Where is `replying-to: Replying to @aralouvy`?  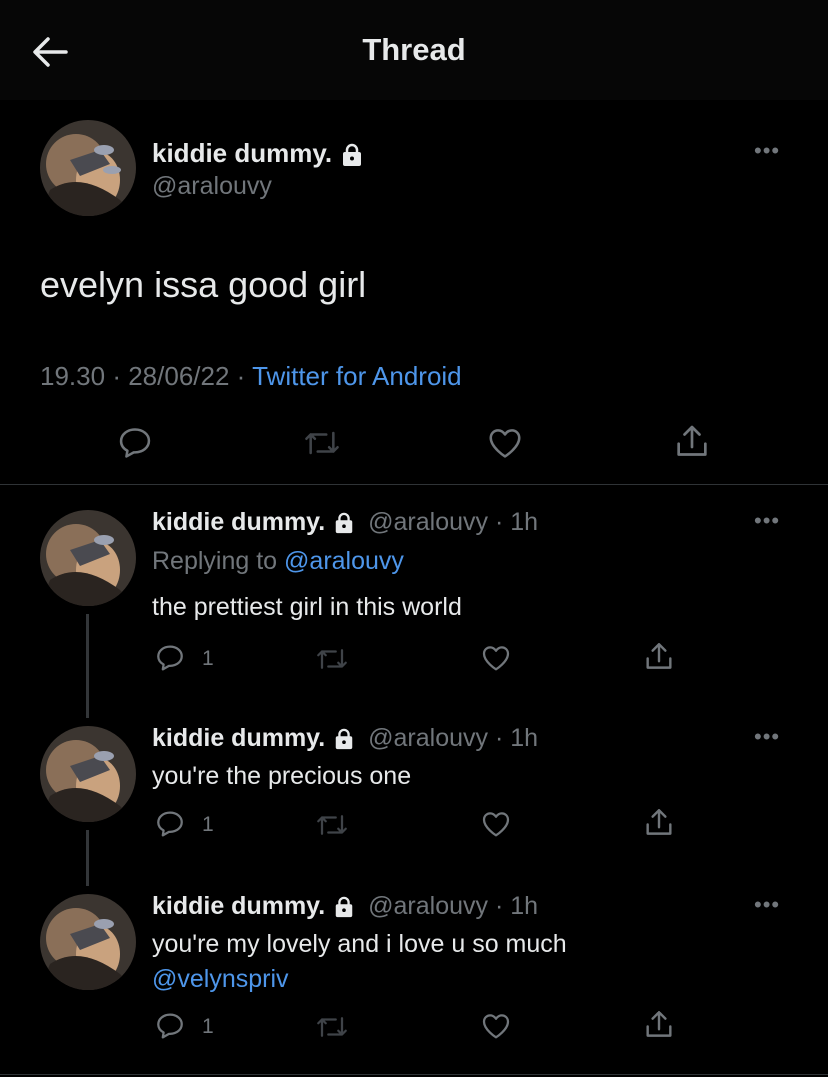
replying-to: Replying to @aralouvy is located at coordinates (278, 561).